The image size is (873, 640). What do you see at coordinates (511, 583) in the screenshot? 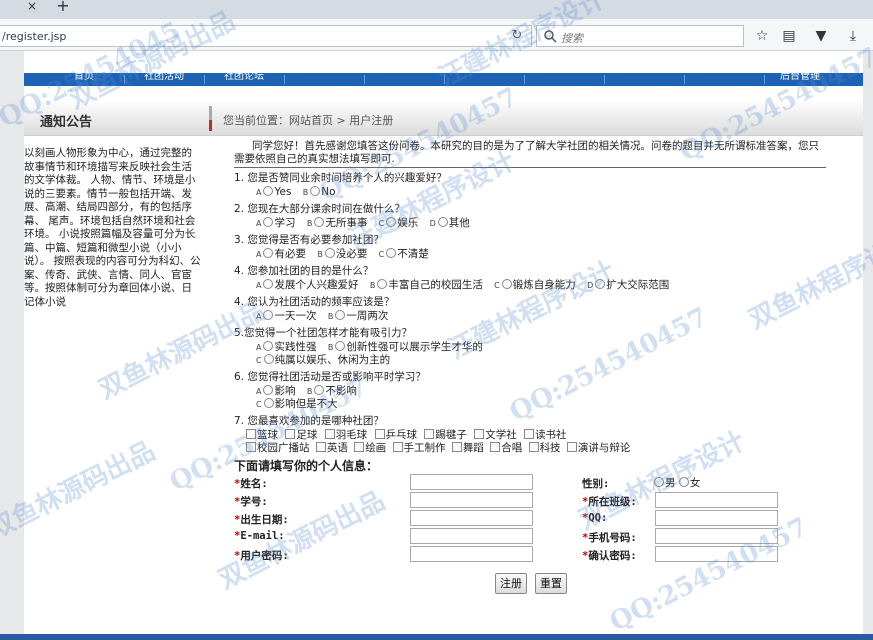
I see `register-button: 注册` at bounding box center [511, 583].